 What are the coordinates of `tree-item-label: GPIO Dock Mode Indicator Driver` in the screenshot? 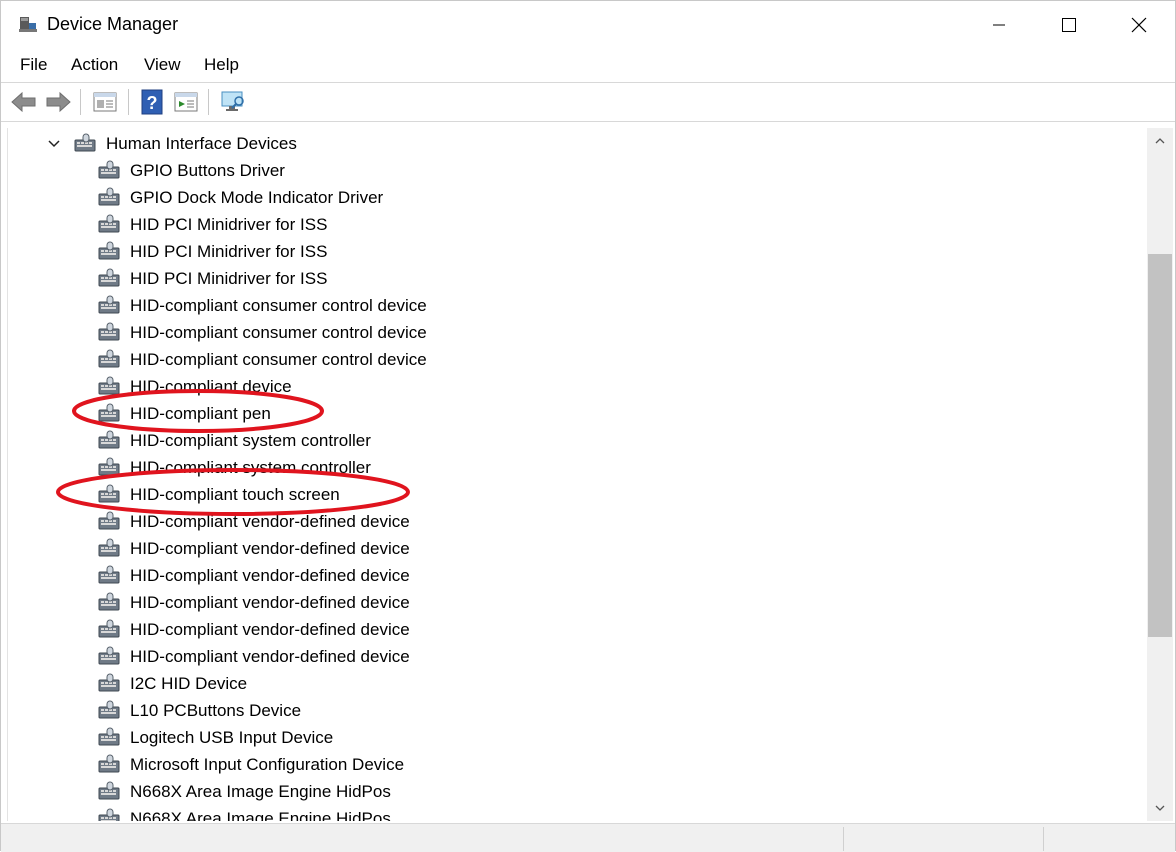 It's located at (256, 198).